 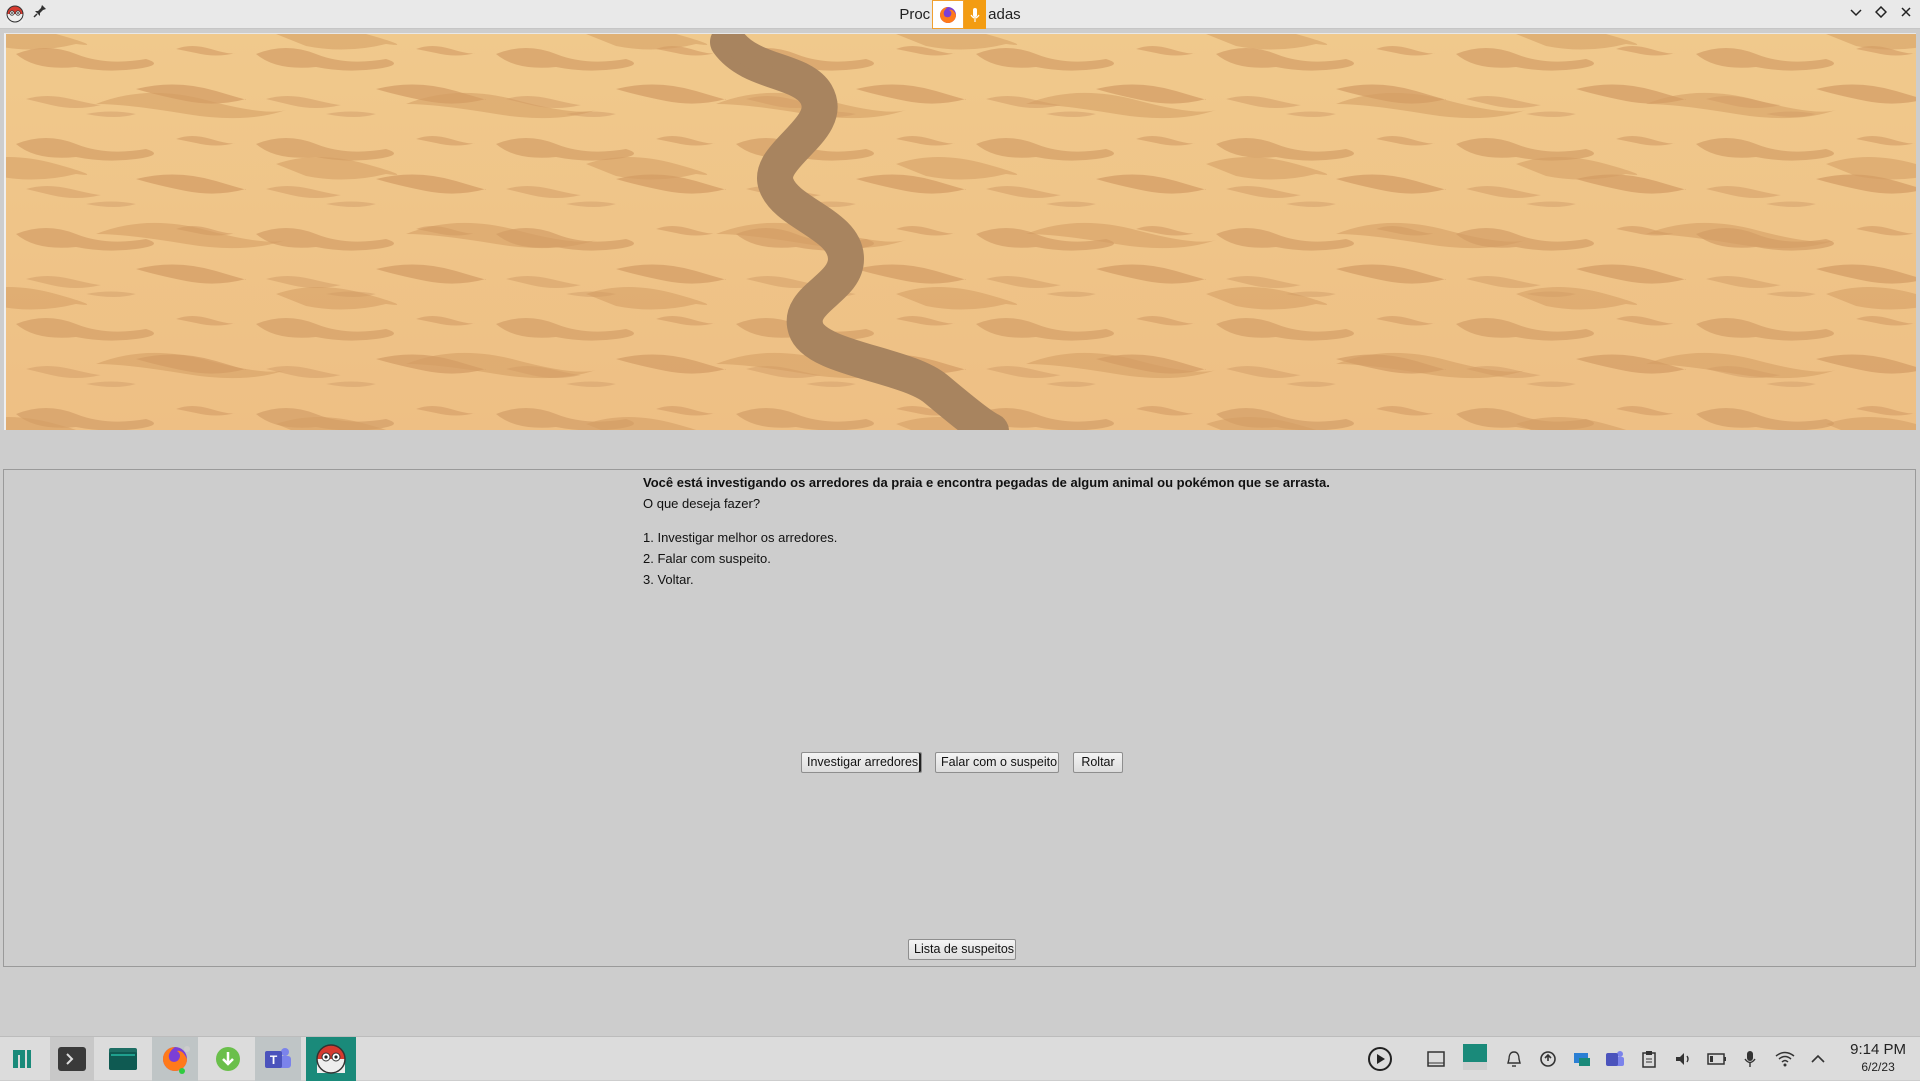 What do you see at coordinates (1878, 1049) in the screenshot?
I see `clock-time: 9:14 PM` at bounding box center [1878, 1049].